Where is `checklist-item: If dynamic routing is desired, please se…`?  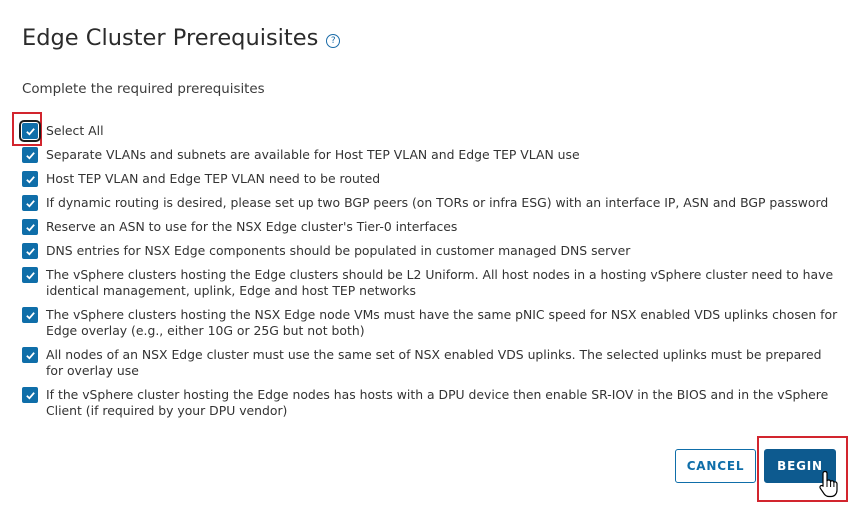
checklist-item: If dynamic routing is desired, please se… is located at coordinates (430, 203).